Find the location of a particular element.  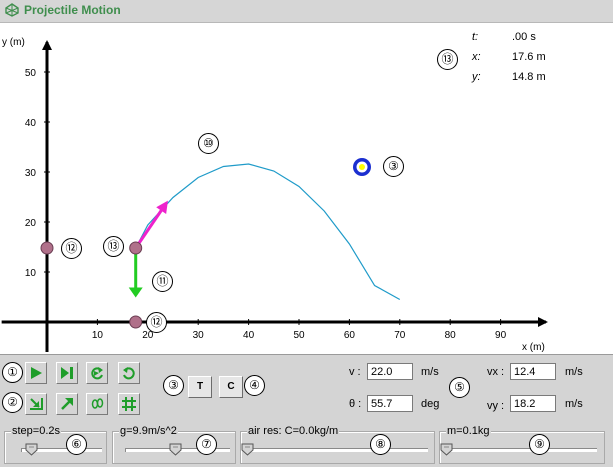

vector-toggle-button is located at coordinates (67, 404).